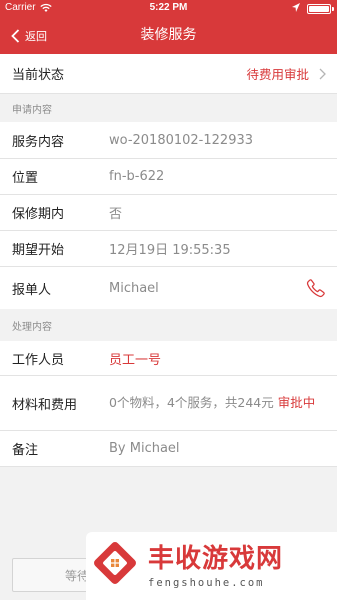 The image size is (337, 600). Describe the element at coordinates (32, 327) in the screenshot. I see `section-header-process: 处理内容` at that location.